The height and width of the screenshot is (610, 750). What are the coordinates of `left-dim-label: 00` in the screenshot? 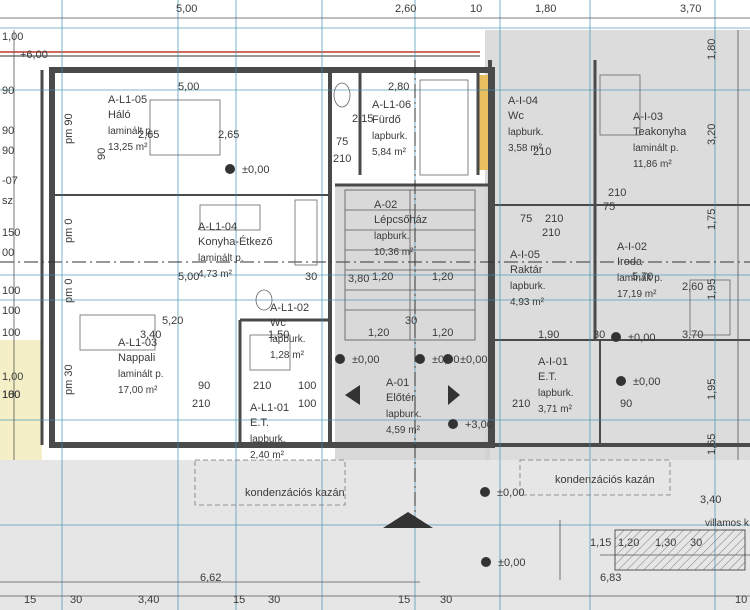 It's located at (8, 253).